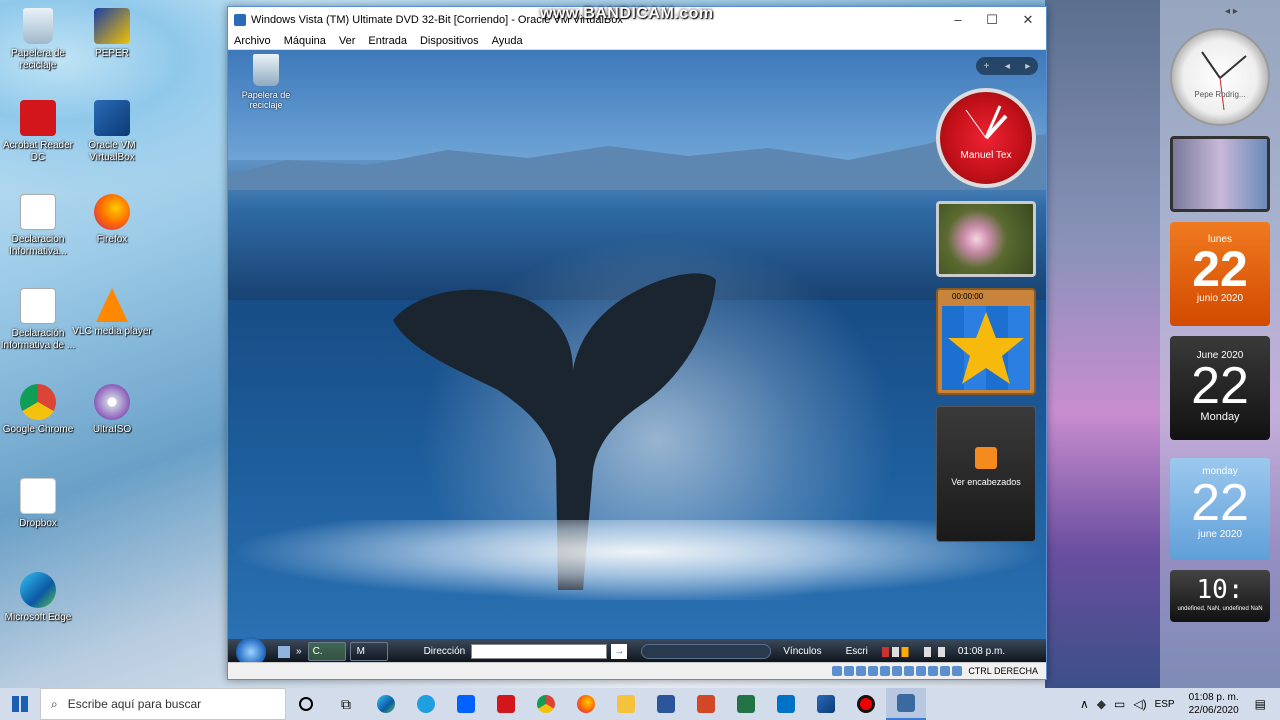 This screenshot has height=720, width=1280. I want to click on menu-ver: Ver, so click(347, 41).